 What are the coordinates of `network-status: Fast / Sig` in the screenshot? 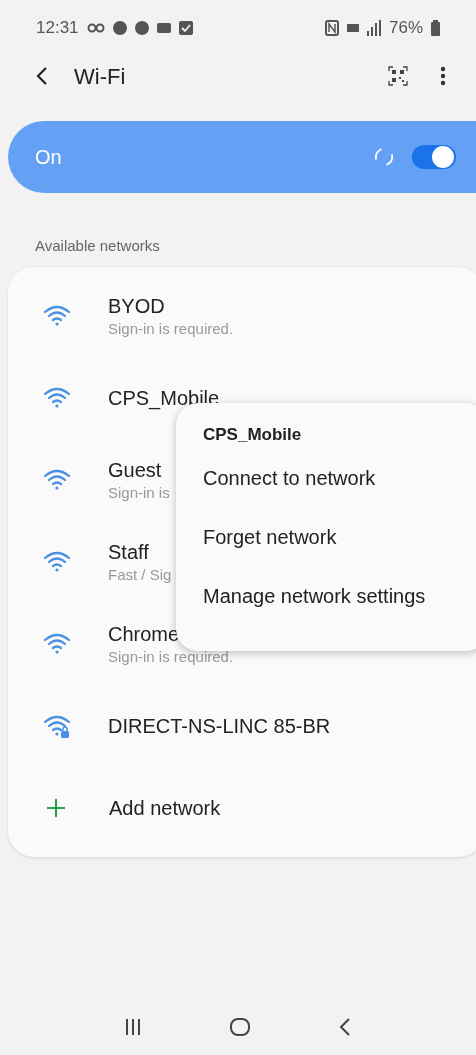 It's located at (140, 574).